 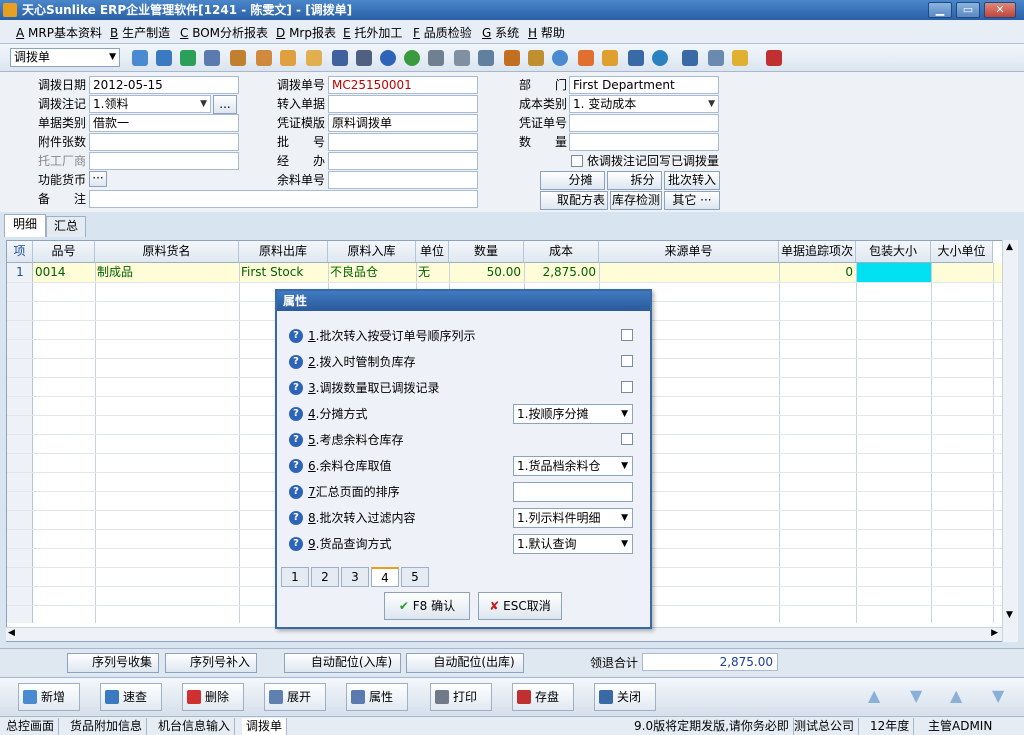 What do you see at coordinates (388, 58) in the screenshot?
I see `help-icon` at bounding box center [388, 58].